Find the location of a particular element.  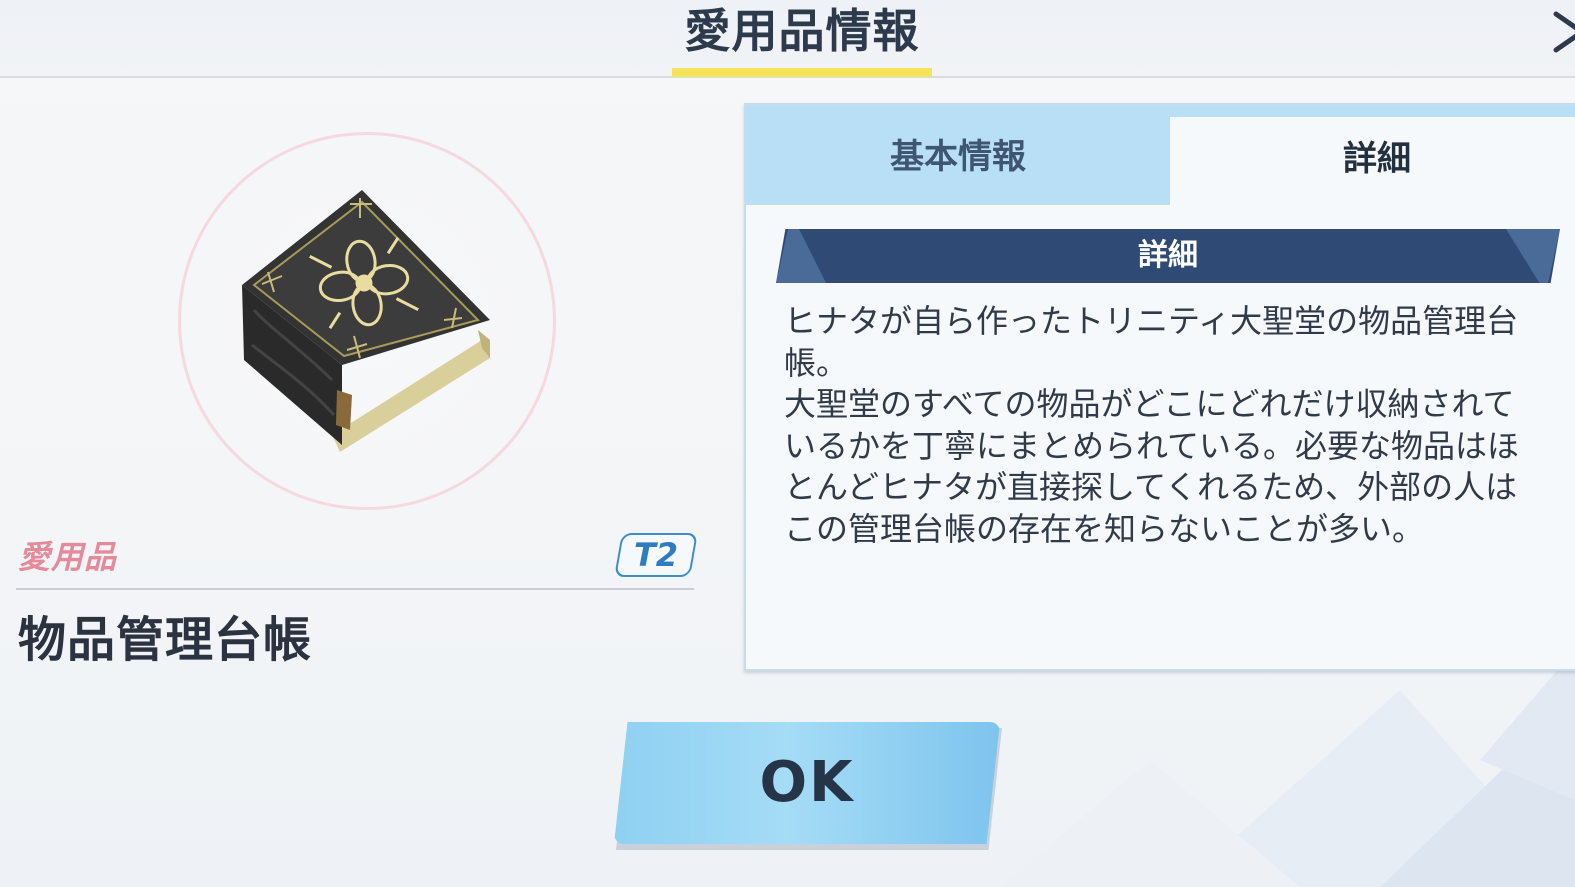

close-button is located at coordinates (1561, 32).